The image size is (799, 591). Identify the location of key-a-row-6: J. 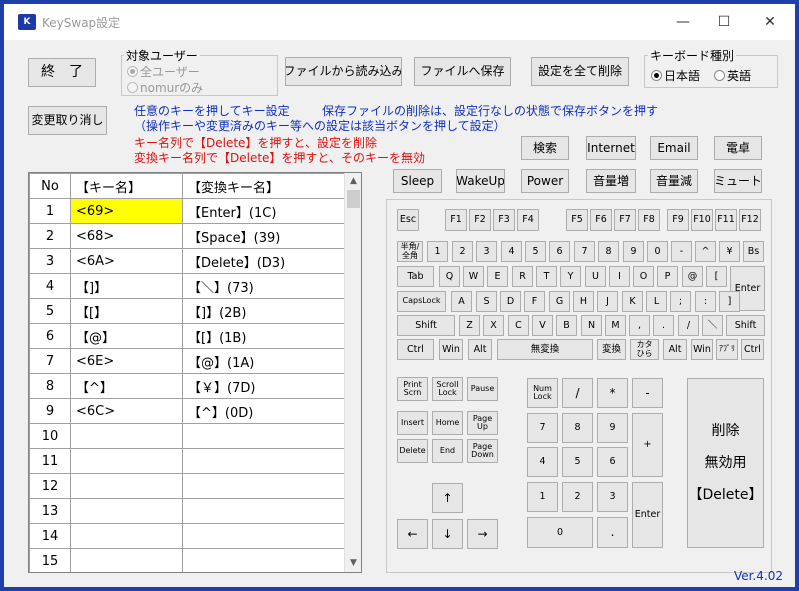
(607, 301).